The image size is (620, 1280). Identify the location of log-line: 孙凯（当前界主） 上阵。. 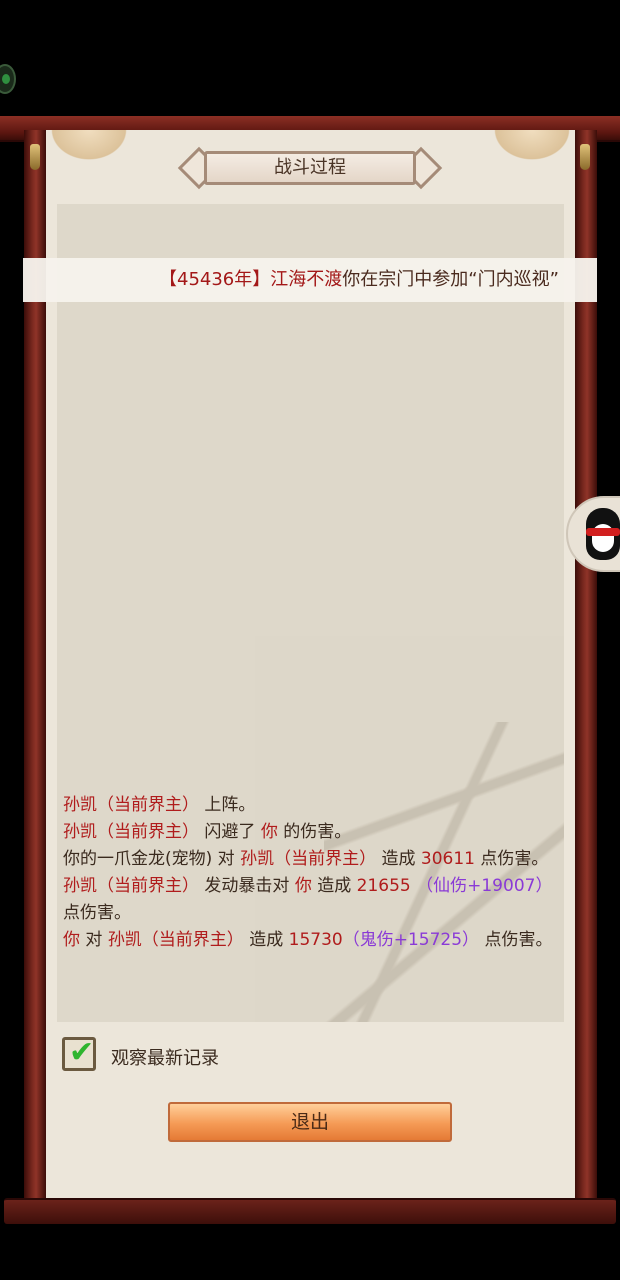
(308, 805).